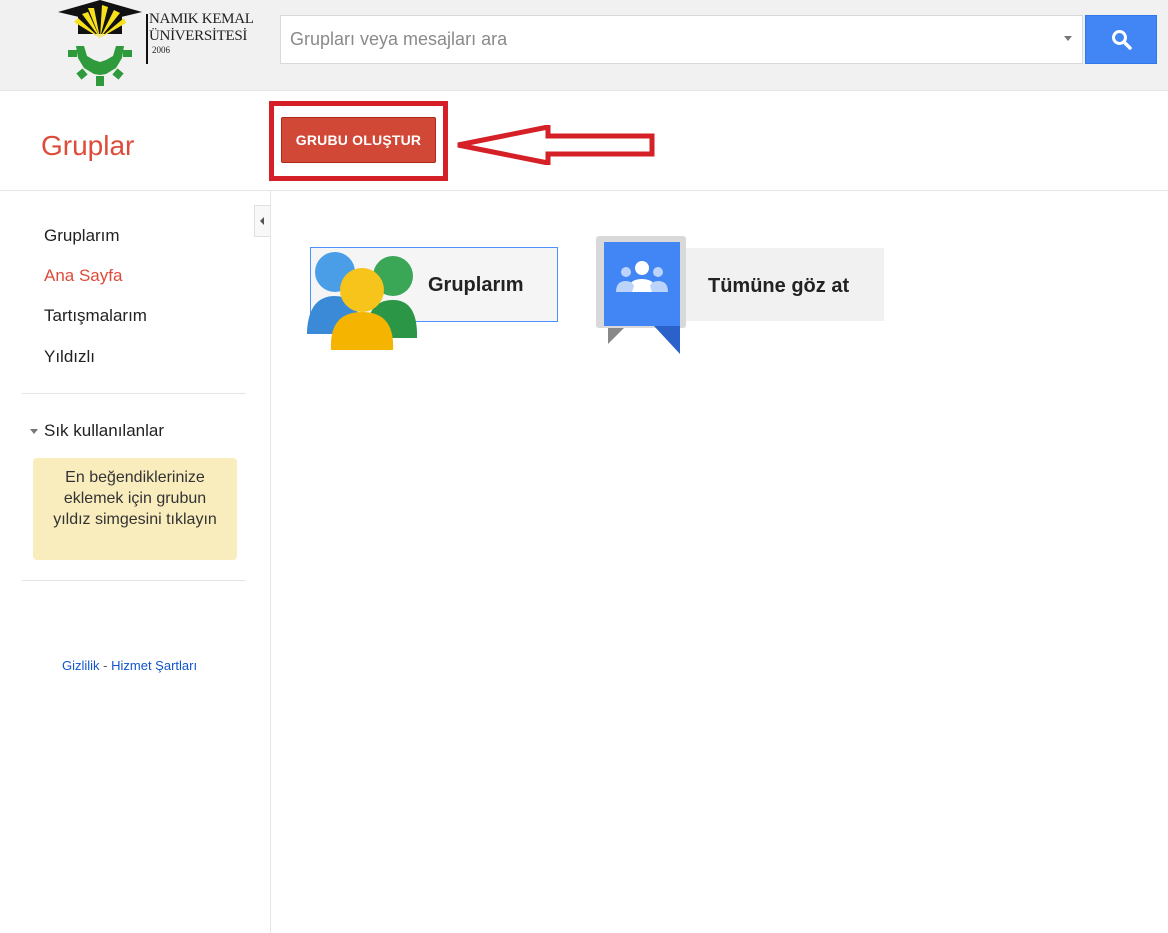 The width and height of the screenshot is (1168, 933). What do you see at coordinates (81, 665) in the screenshot?
I see `privacy-link: Gizlilik` at bounding box center [81, 665].